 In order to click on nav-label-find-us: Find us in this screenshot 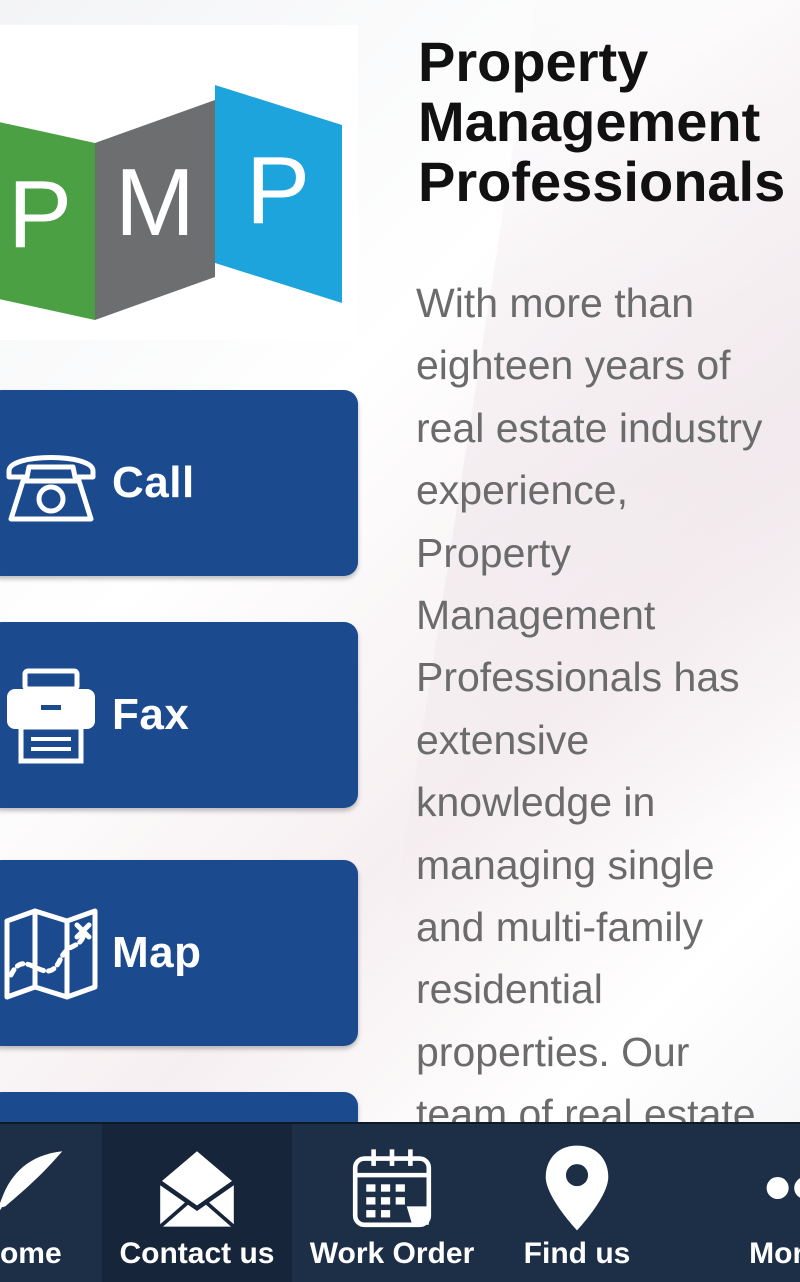, I will do `click(577, 1253)`.